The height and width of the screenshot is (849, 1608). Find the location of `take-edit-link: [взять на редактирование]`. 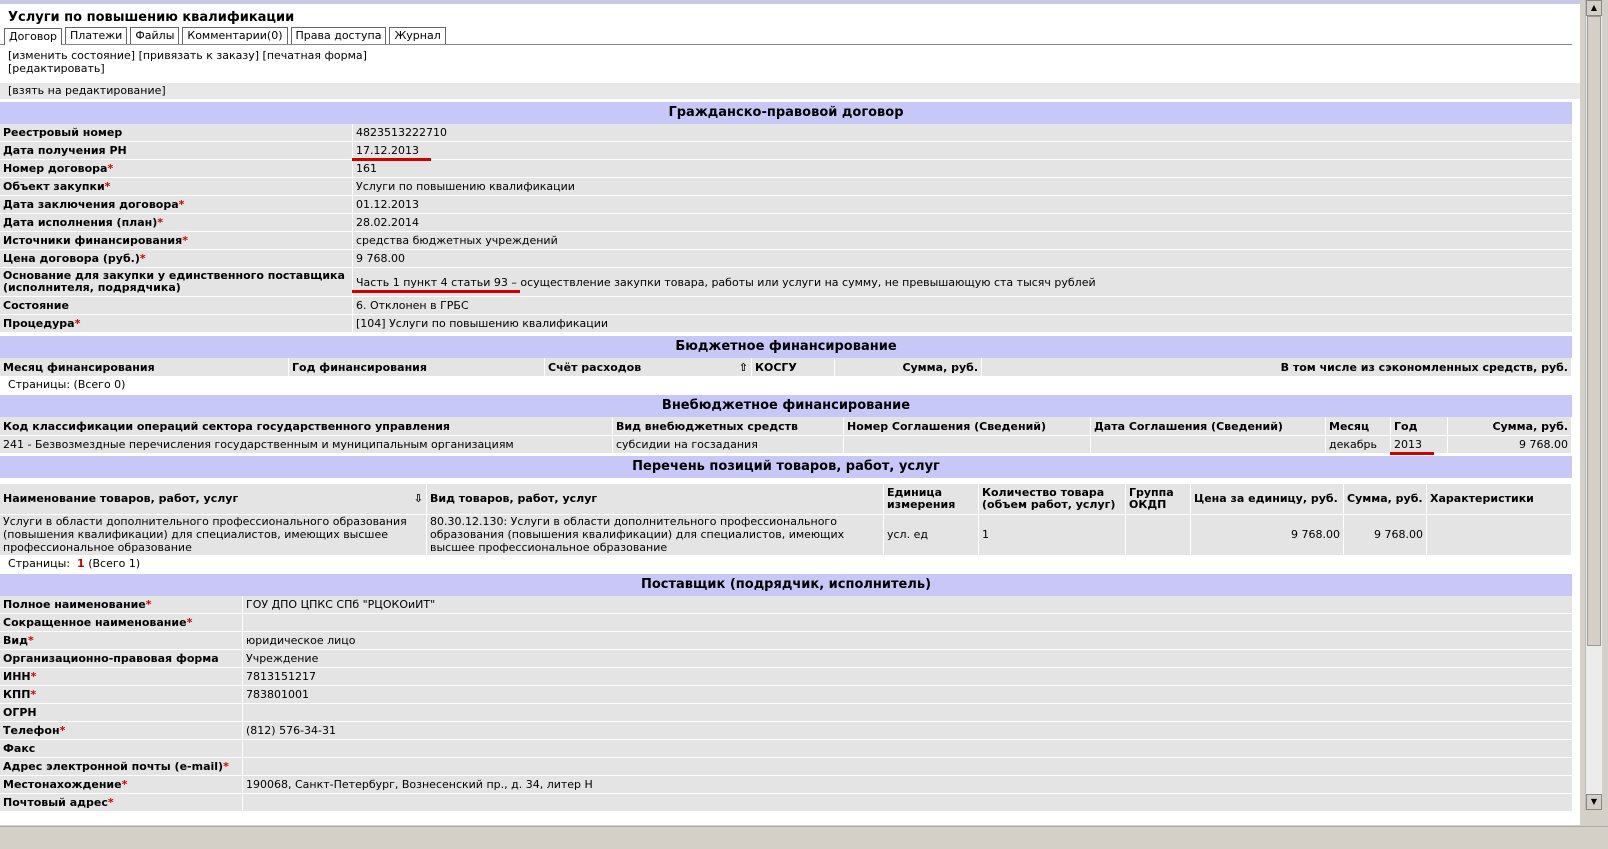

take-edit-link: [взять на редактирование] is located at coordinates (87, 90).